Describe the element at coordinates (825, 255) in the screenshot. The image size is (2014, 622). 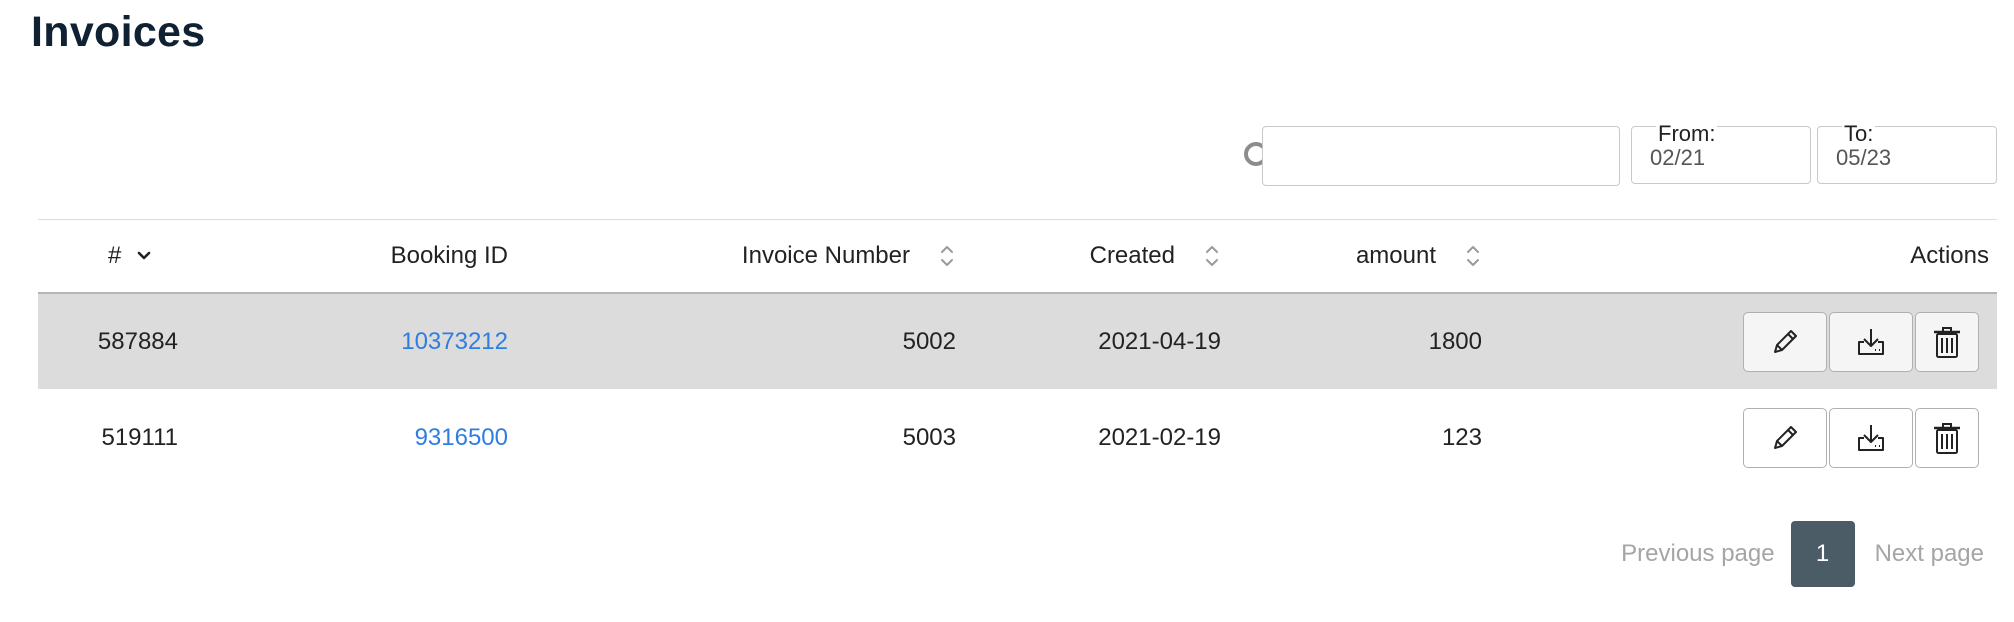
I see `column-header-invoice-number-label: Invoice Number` at that location.